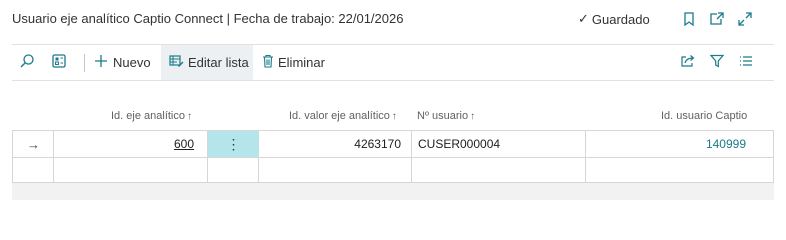 The height and width of the screenshot is (240, 786). I want to click on column-header-n-usuario: Nº usuario ↑, so click(446, 116).